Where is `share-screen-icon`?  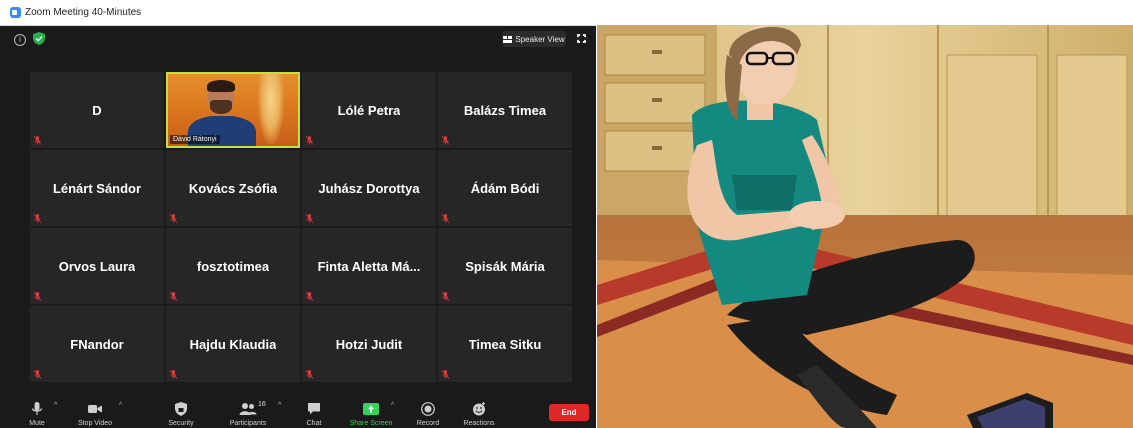 share-screen-icon is located at coordinates (371, 409).